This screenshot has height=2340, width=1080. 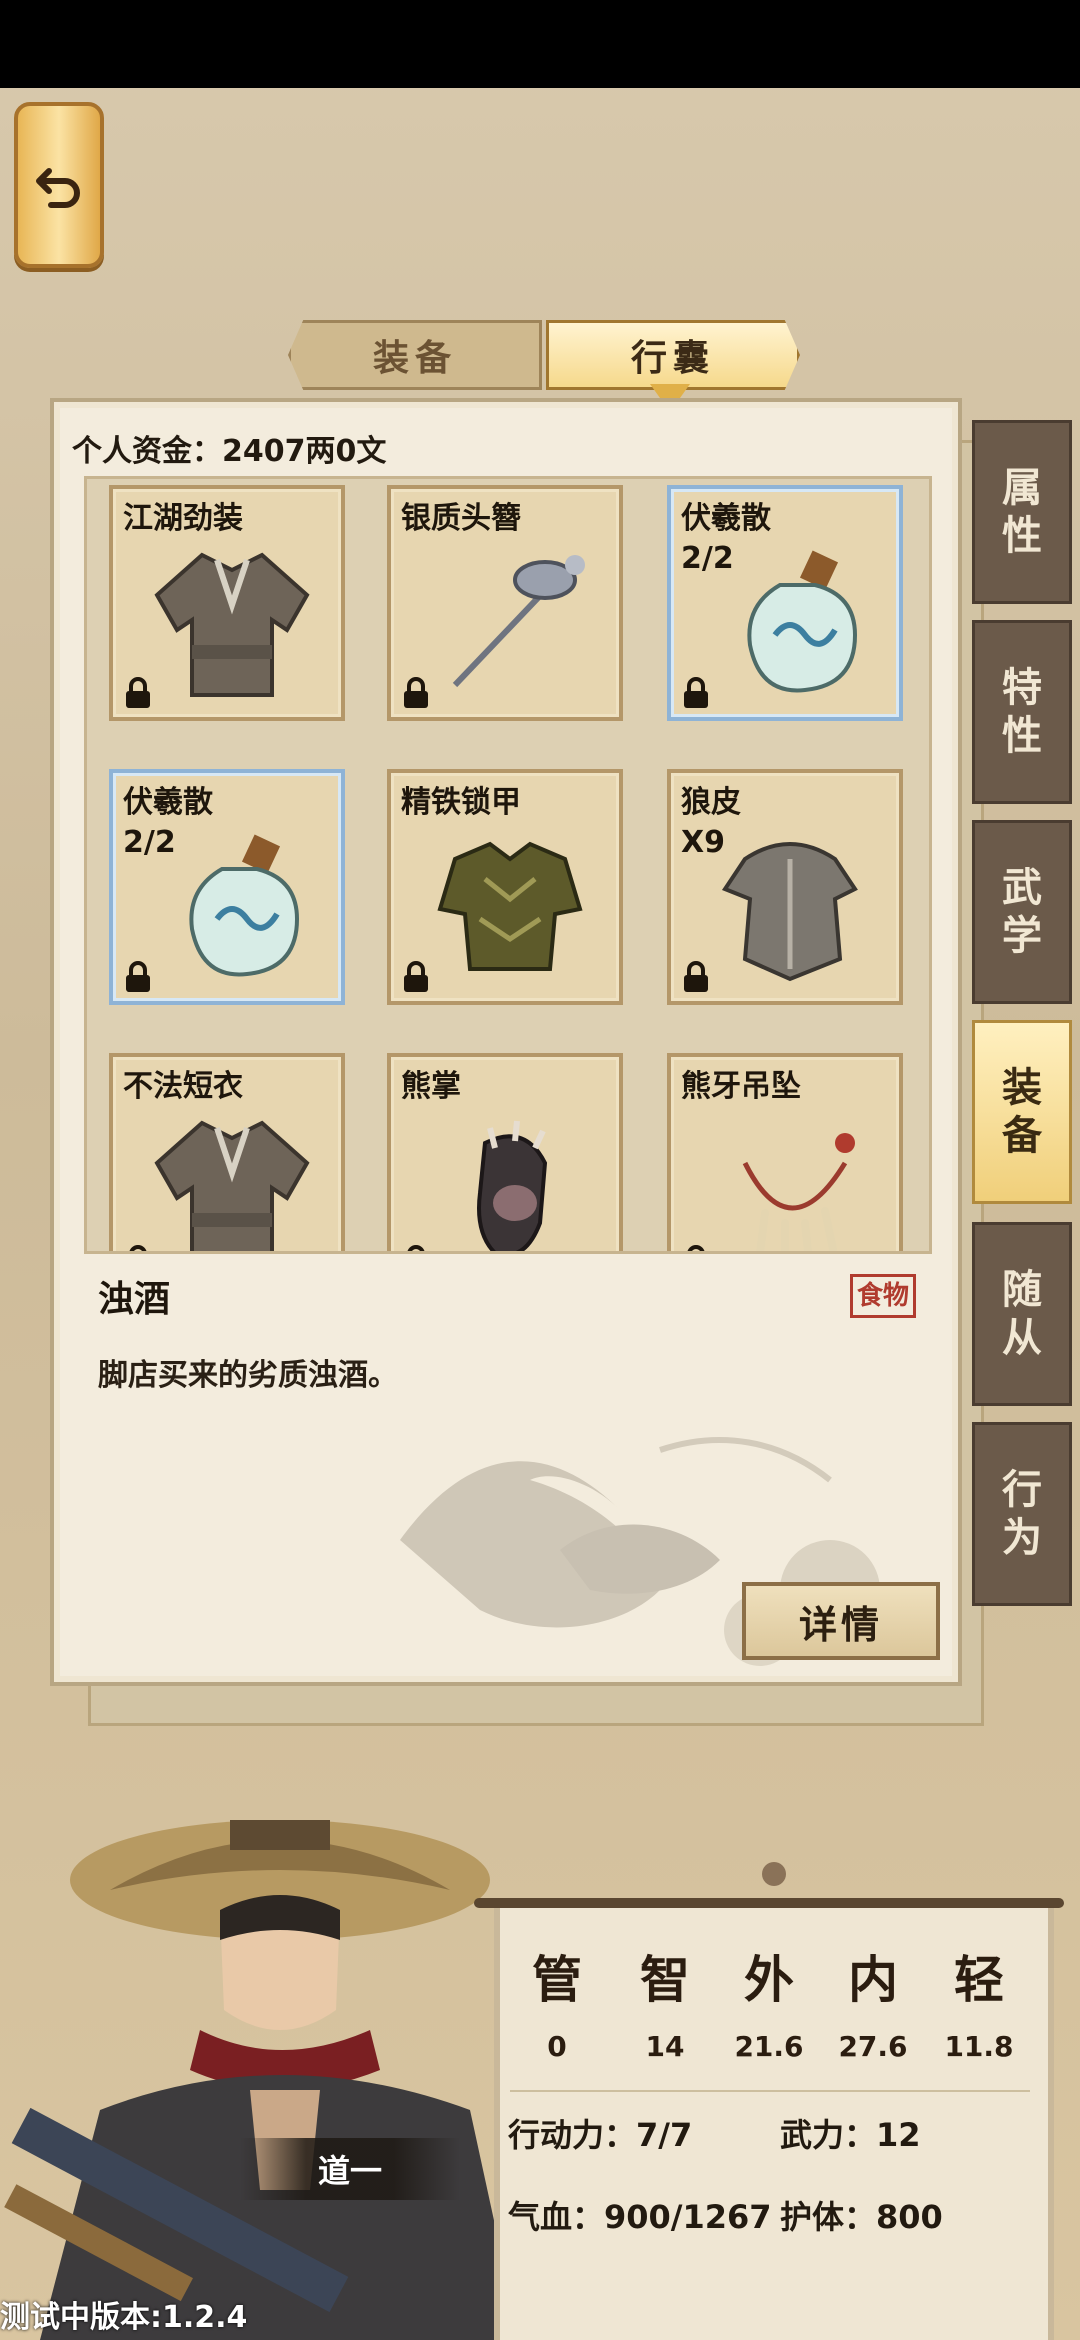 What do you see at coordinates (665, 1979) in the screenshot?
I see `stat-label: 智` at bounding box center [665, 1979].